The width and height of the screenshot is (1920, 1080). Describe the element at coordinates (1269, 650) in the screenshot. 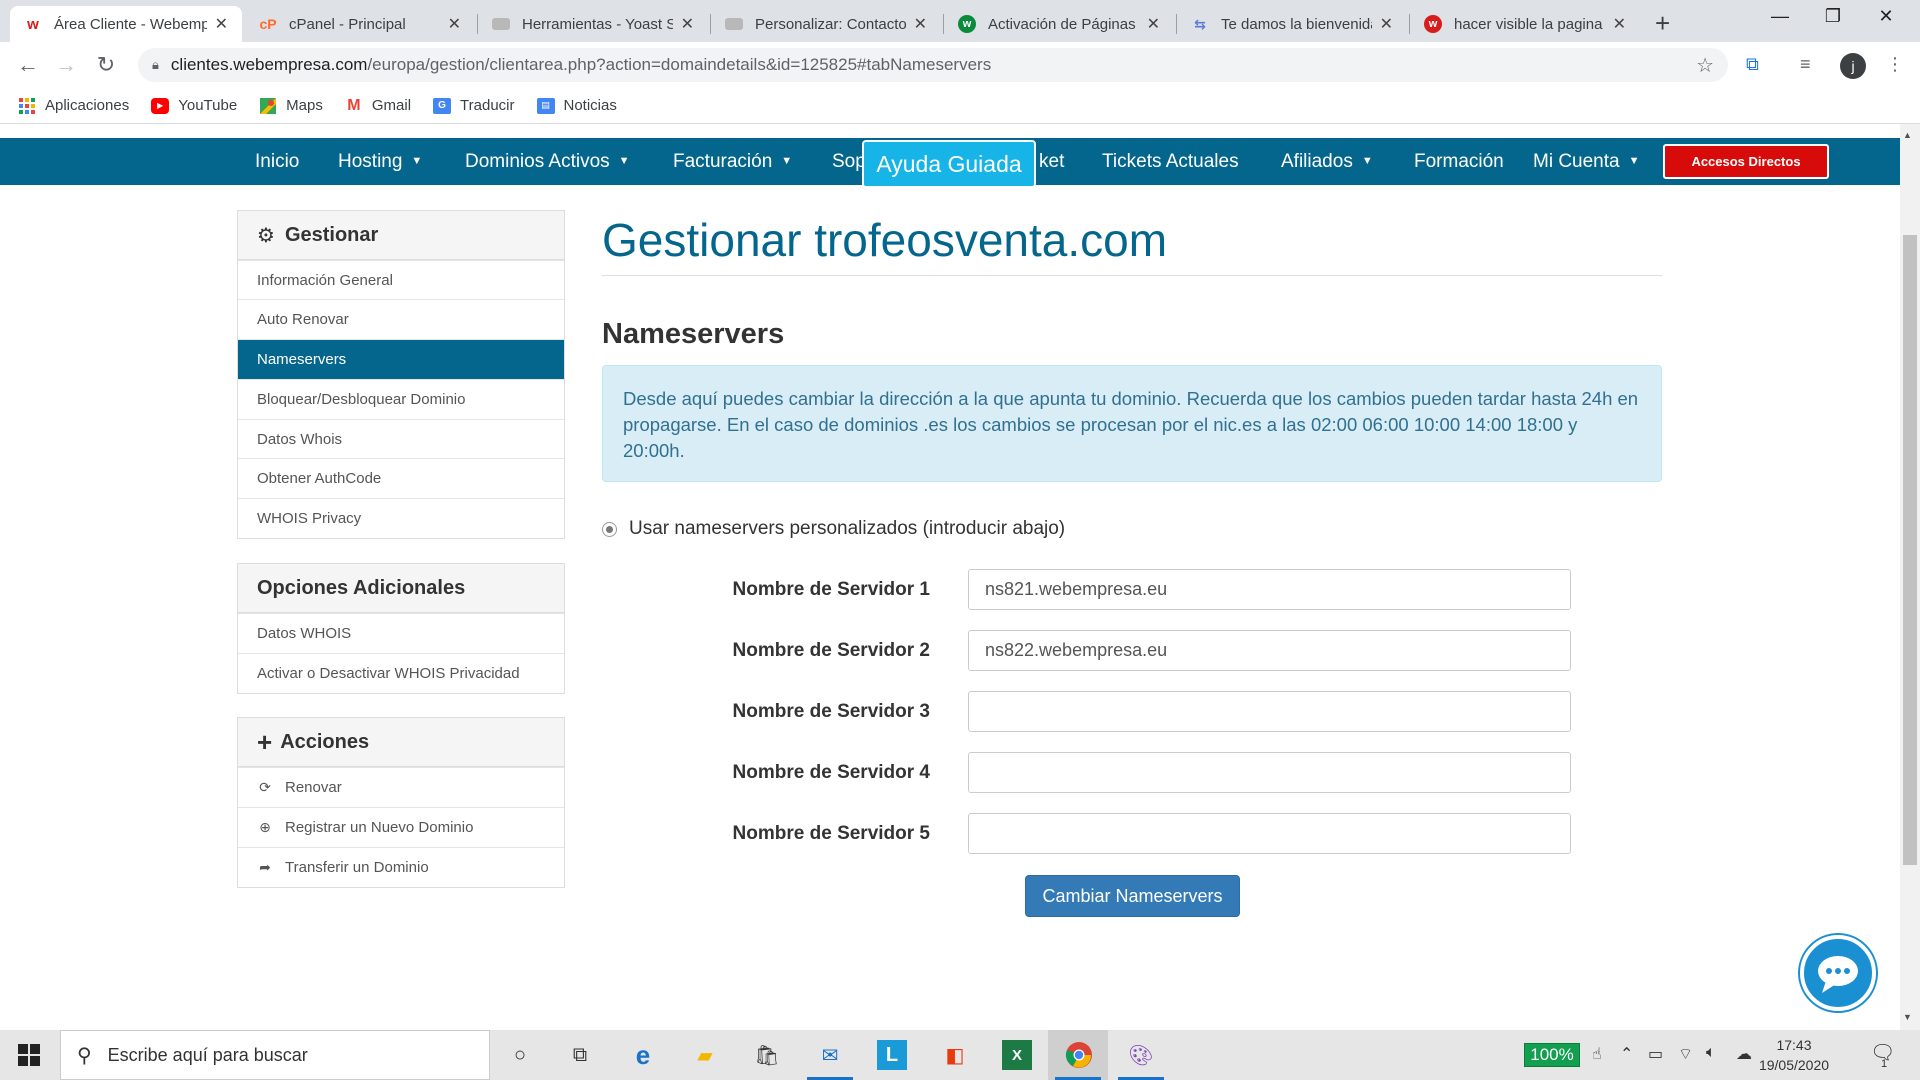

I see `ns2-input` at that location.